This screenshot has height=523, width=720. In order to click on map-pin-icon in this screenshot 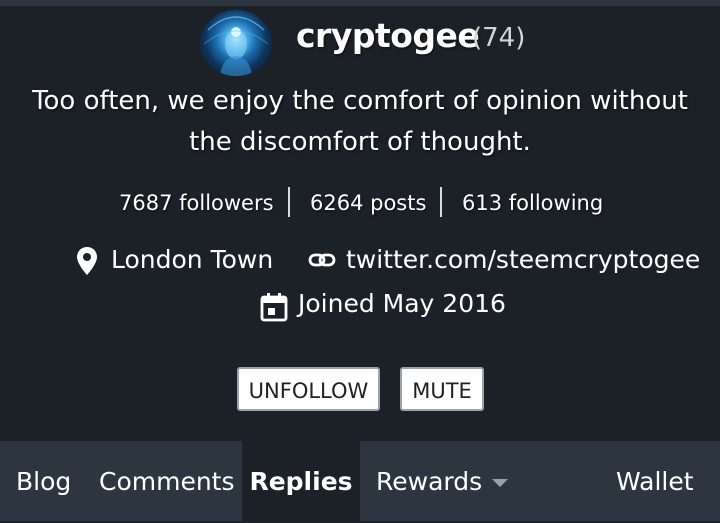, I will do `click(87, 263)`.